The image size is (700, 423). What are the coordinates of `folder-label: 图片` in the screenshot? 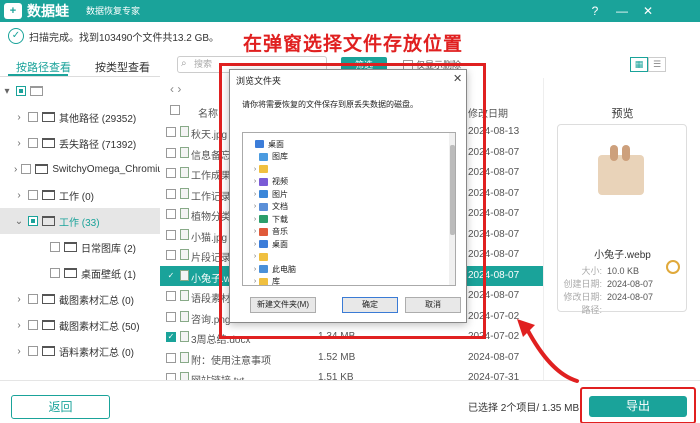 It's located at (280, 194).